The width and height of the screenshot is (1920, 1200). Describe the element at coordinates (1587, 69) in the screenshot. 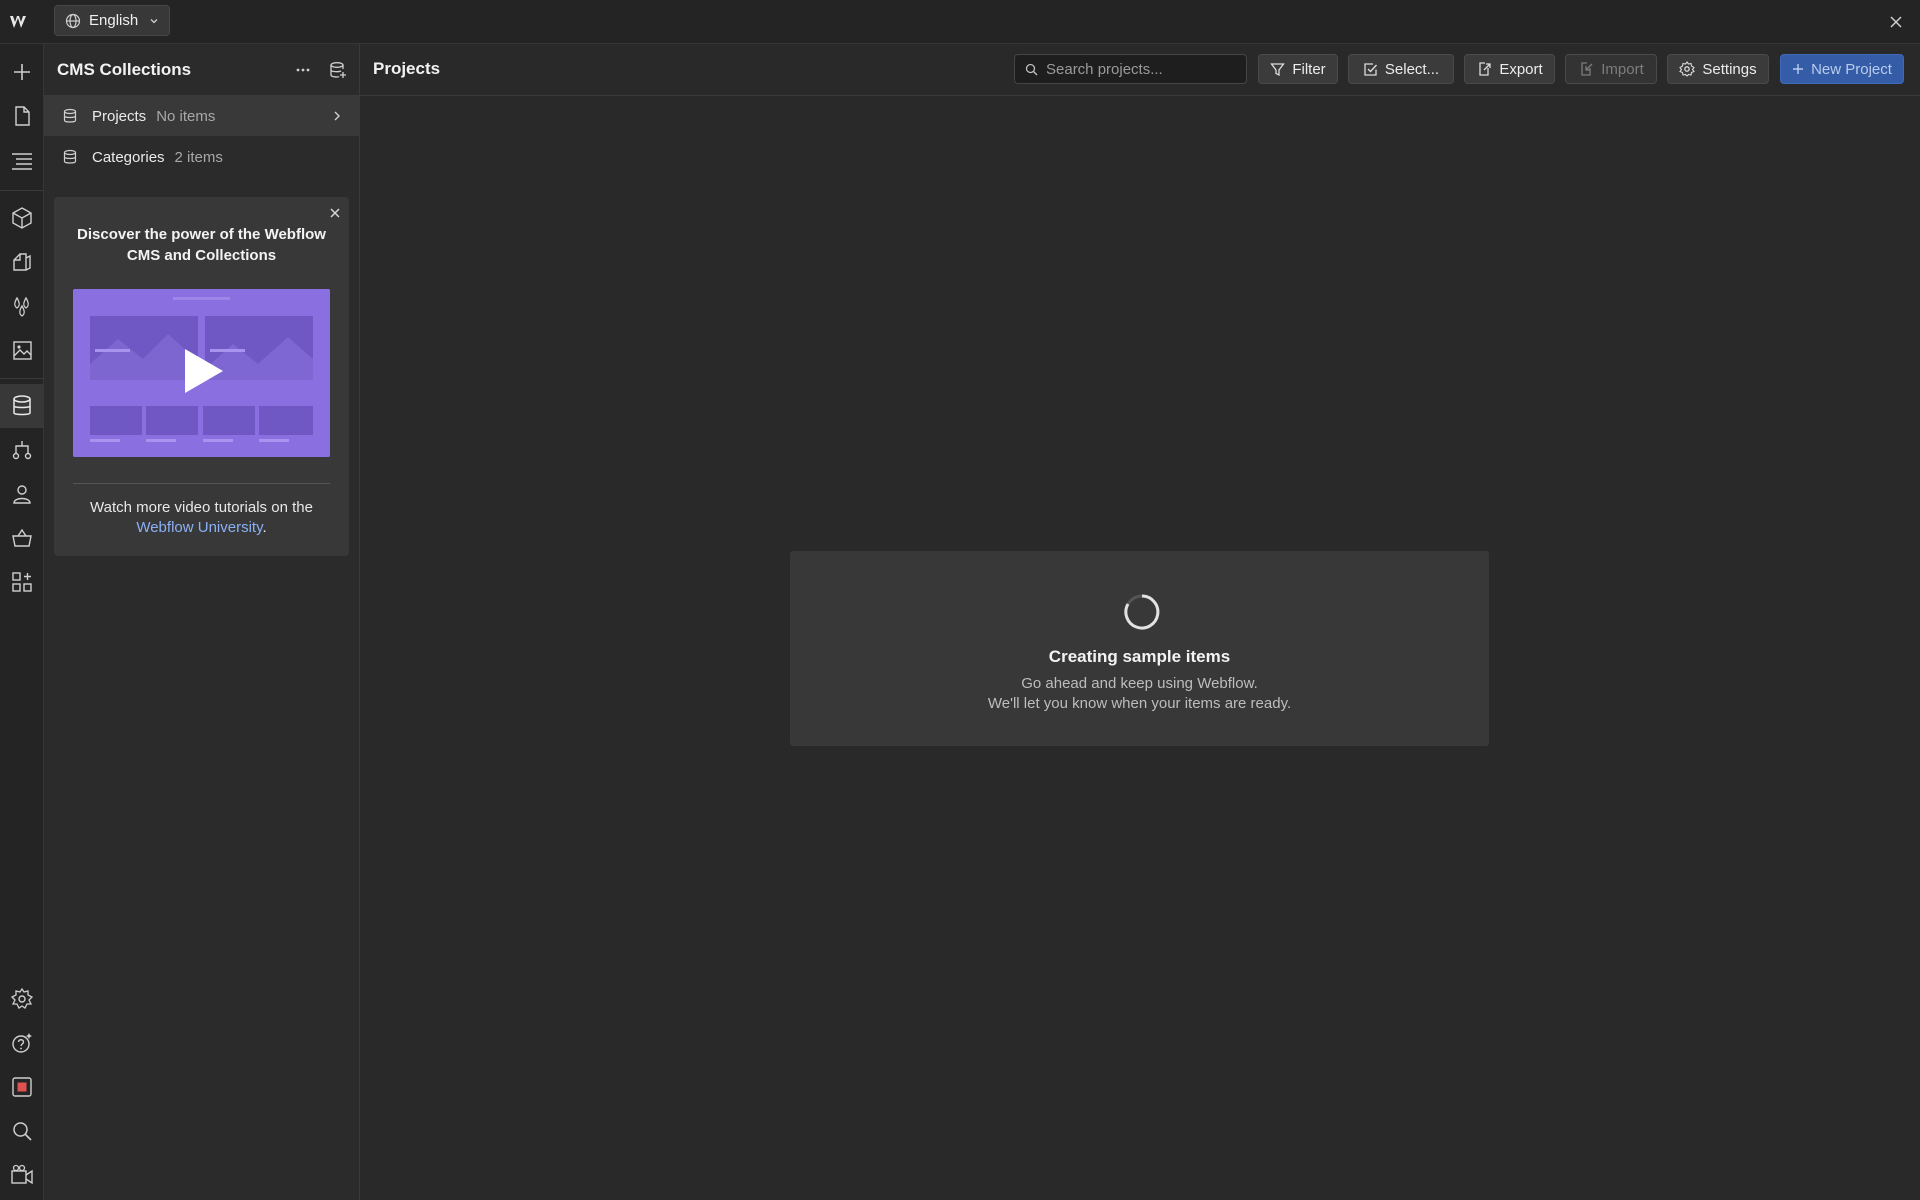

I see `import-icon` at that location.